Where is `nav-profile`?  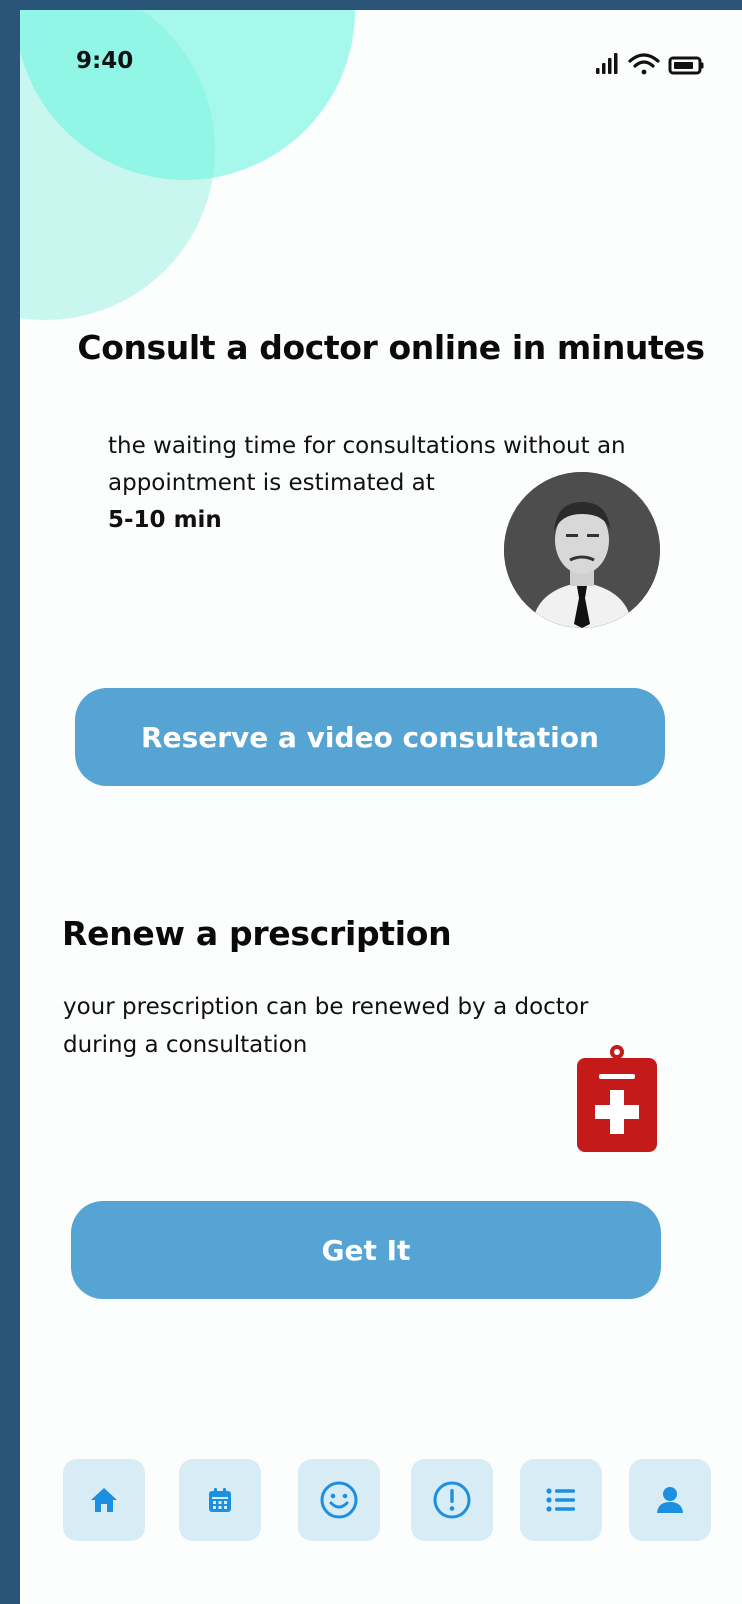 nav-profile is located at coordinates (670, 1500).